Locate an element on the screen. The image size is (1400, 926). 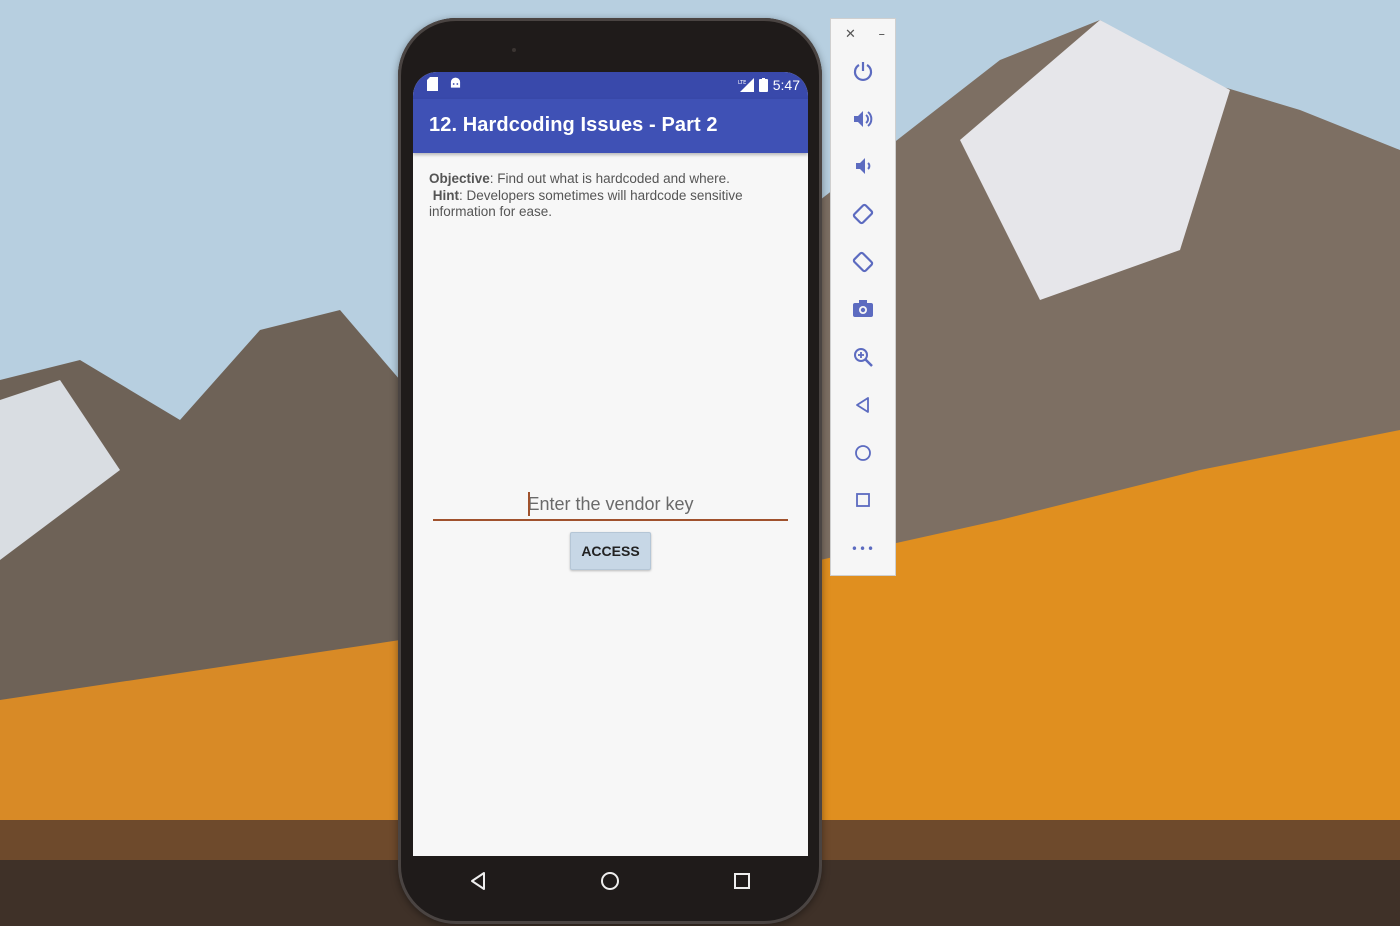
back-button is located at coordinates (863, 405).